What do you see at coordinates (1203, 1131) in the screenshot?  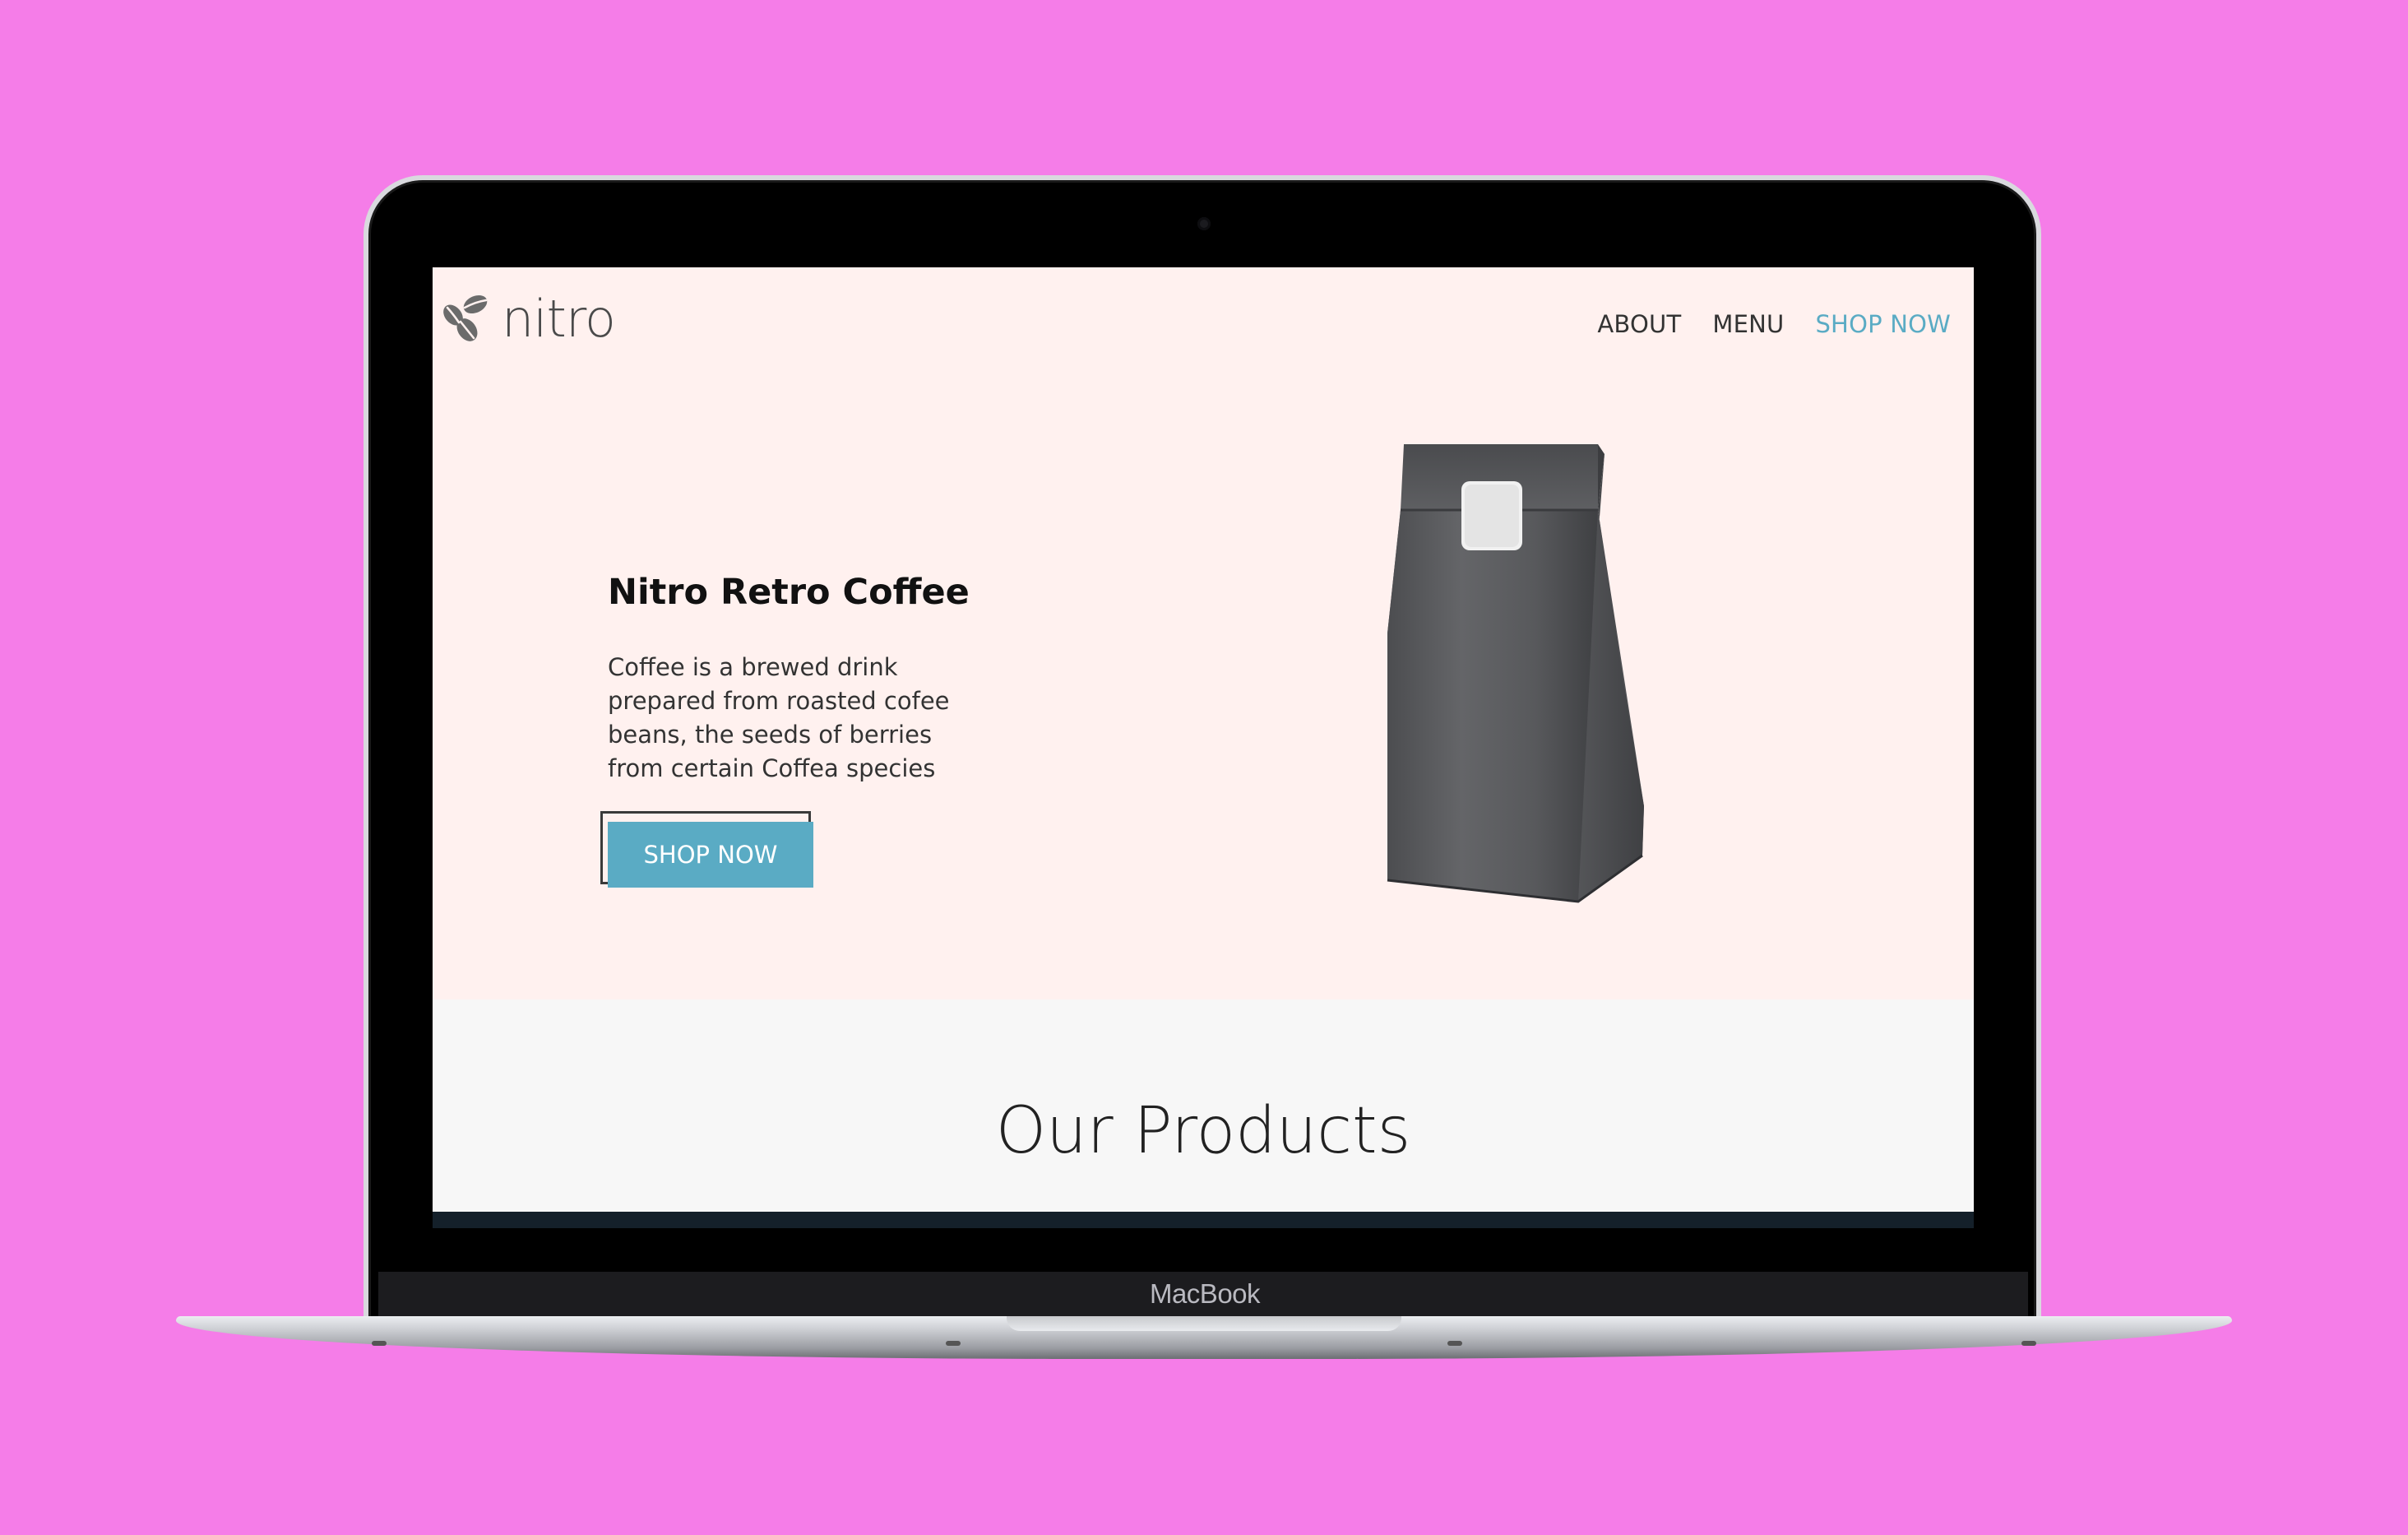 I see `products-heading: Our Products` at bounding box center [1203, 1131].